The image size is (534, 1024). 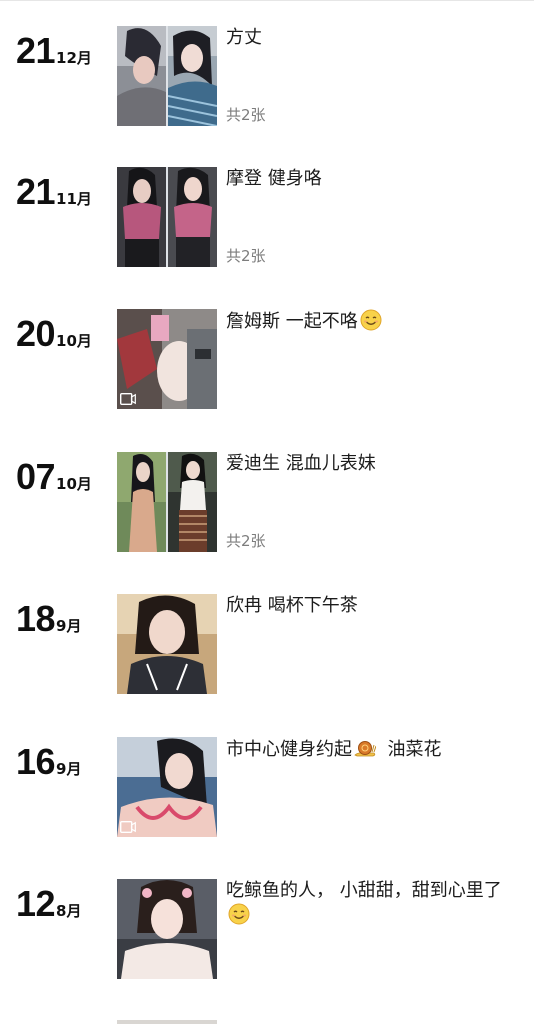 I want to click on snail-emoji-icon, so click(x=365, y=749).